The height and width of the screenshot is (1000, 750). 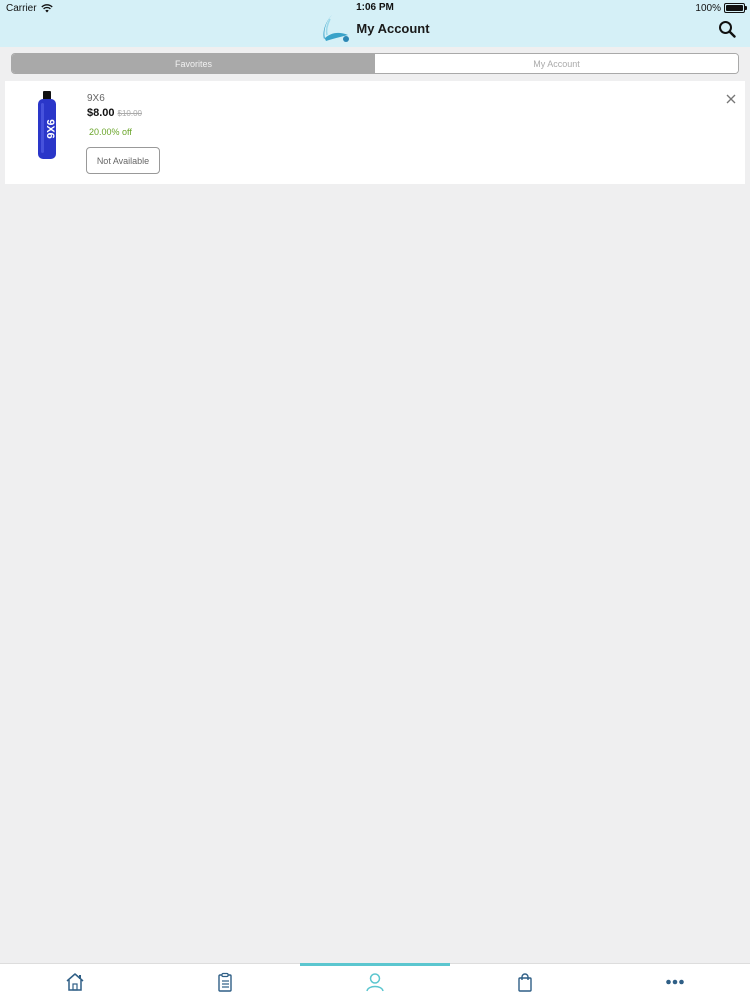 What do you see at coordinates (708, 8) in the screenshot?
I see `battery-percent: 100%` at bounding box center [708, 8].